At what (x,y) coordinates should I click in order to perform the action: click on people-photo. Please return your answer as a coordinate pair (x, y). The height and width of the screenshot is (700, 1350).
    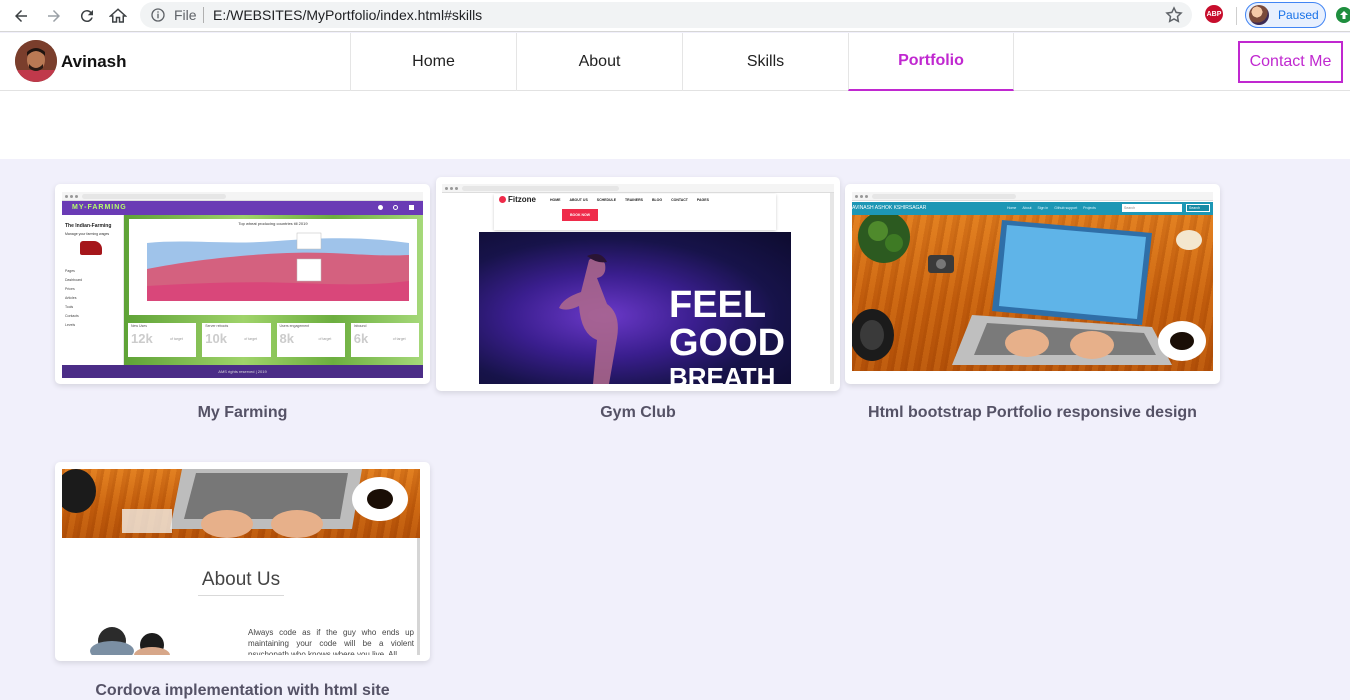
    Looking at the image, I should click on (130, 641).